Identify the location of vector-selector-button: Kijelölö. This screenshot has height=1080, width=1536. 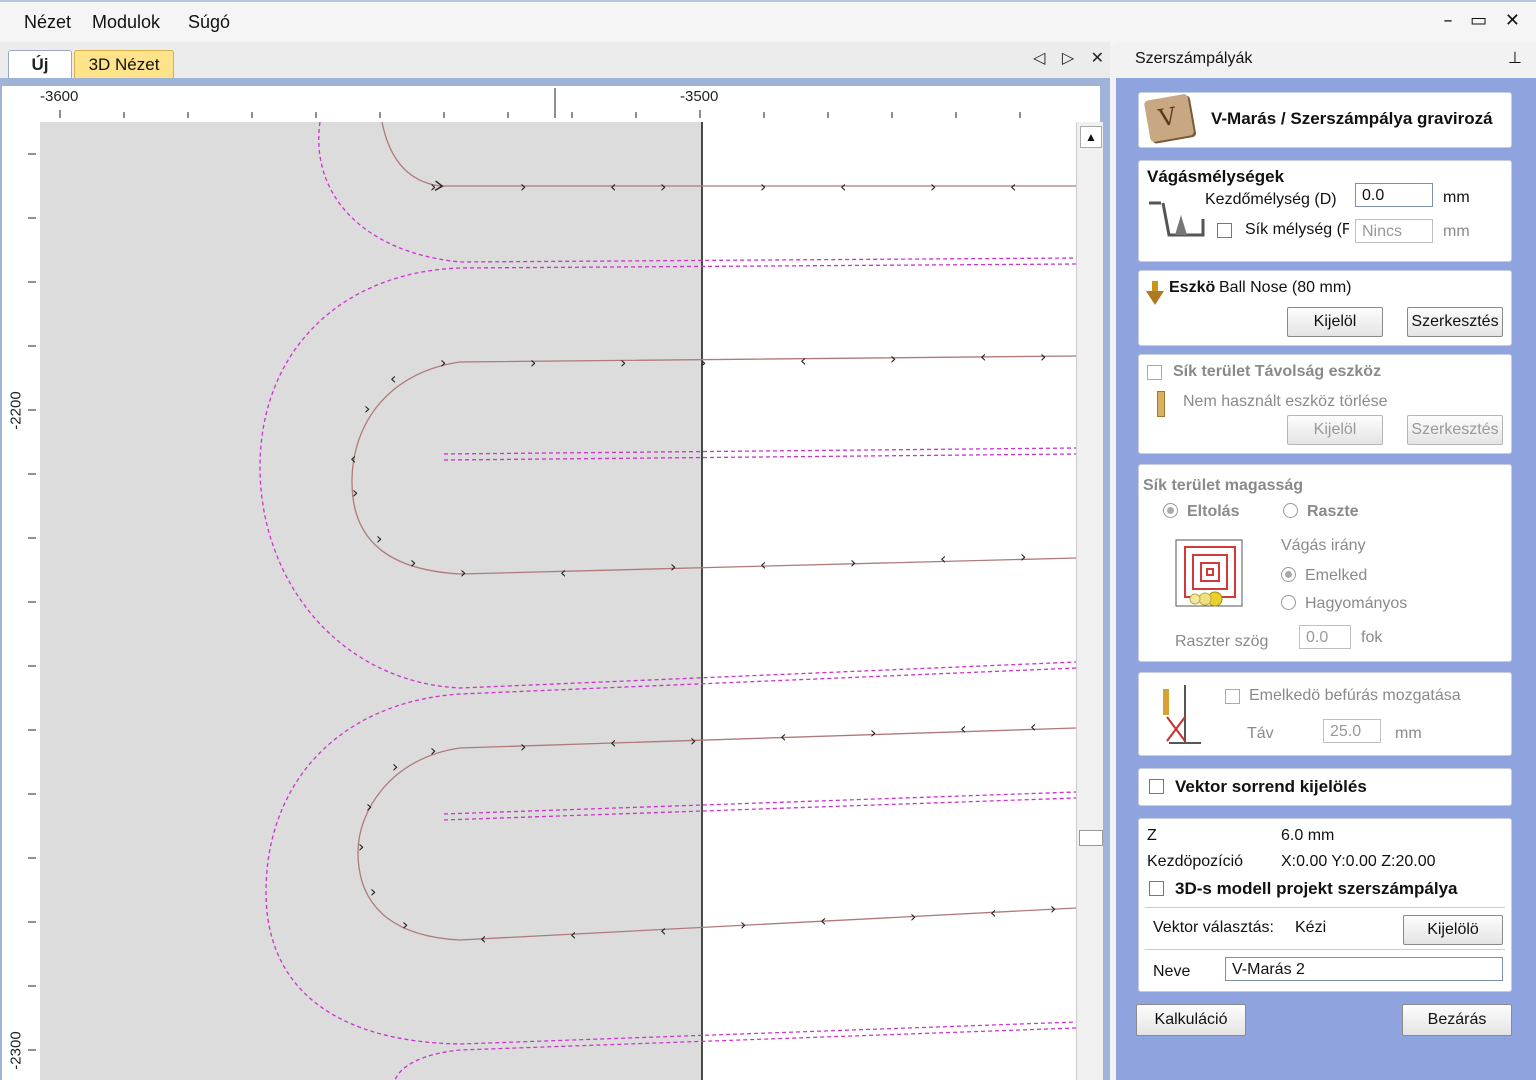
(1453, 930).